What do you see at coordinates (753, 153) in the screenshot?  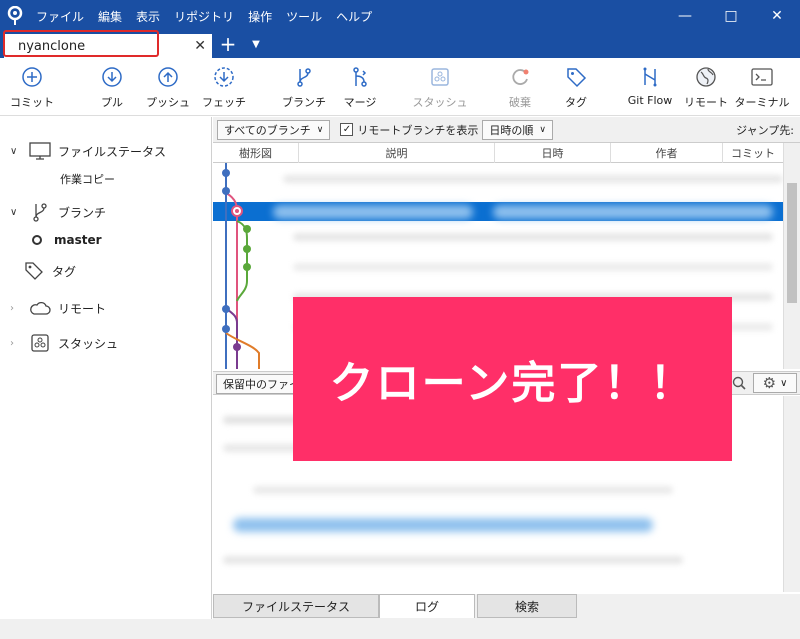 I see `column-commit: コミット` at bounding box center [753, 153].